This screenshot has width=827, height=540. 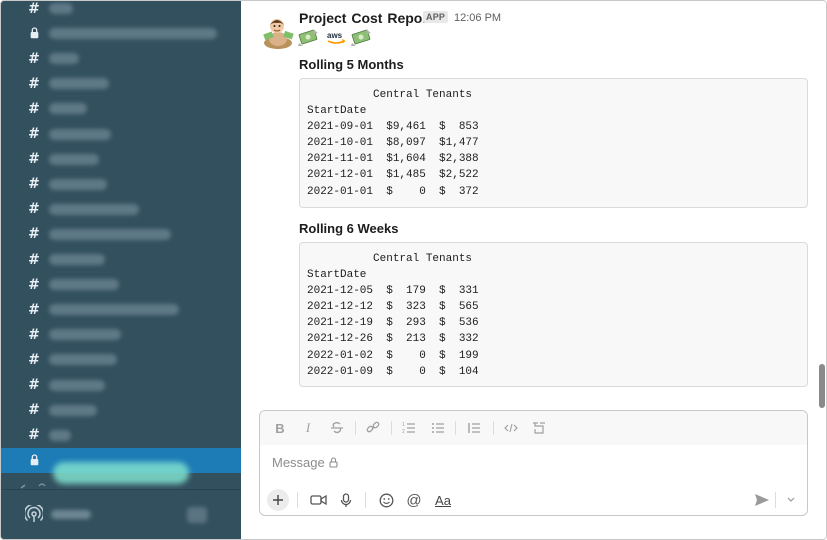 What do you see at coordinates (278, 31) in the screenshot?
I see `bot-avatar` at bounding box center [278, 31].